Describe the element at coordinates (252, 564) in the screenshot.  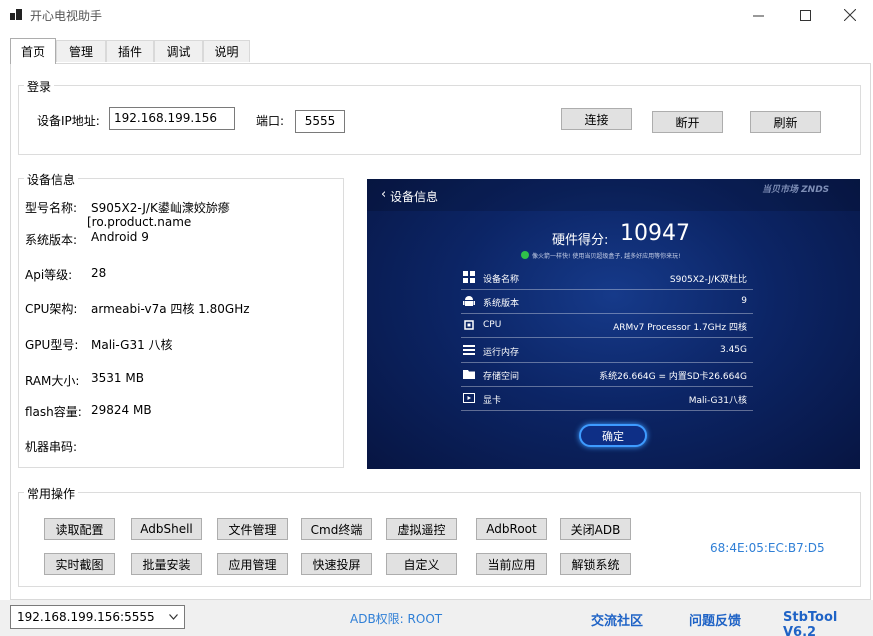
I see `app-manager-button: 应用管理` at that location.